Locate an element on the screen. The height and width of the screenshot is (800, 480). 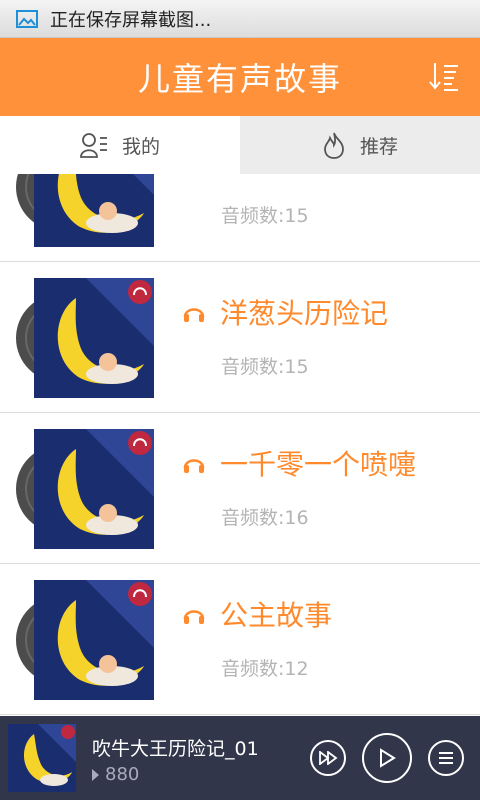
play-button is located at coordinates (387, 758).